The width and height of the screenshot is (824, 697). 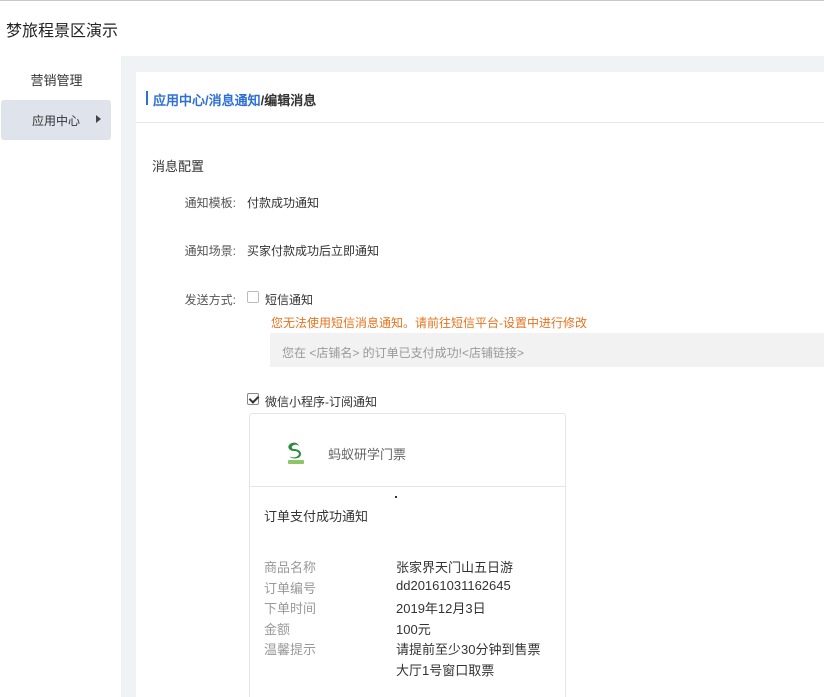 I want to click on template-value: 付款成功通知, so click(x=283, y=203).